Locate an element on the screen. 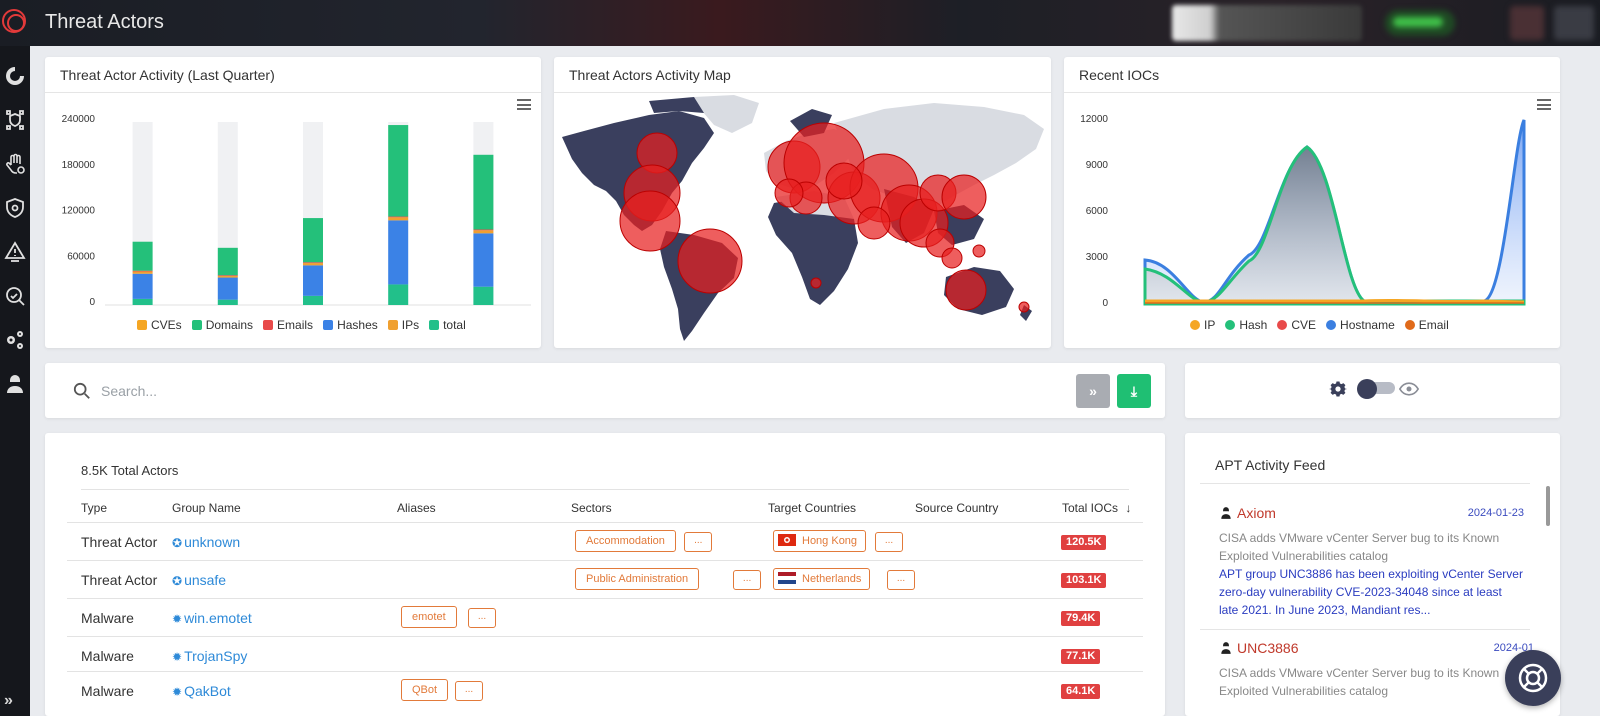 This screenshot has width=1600, height=716. row-group-link: ✪ unsafe is located at coordinates (199, 580).